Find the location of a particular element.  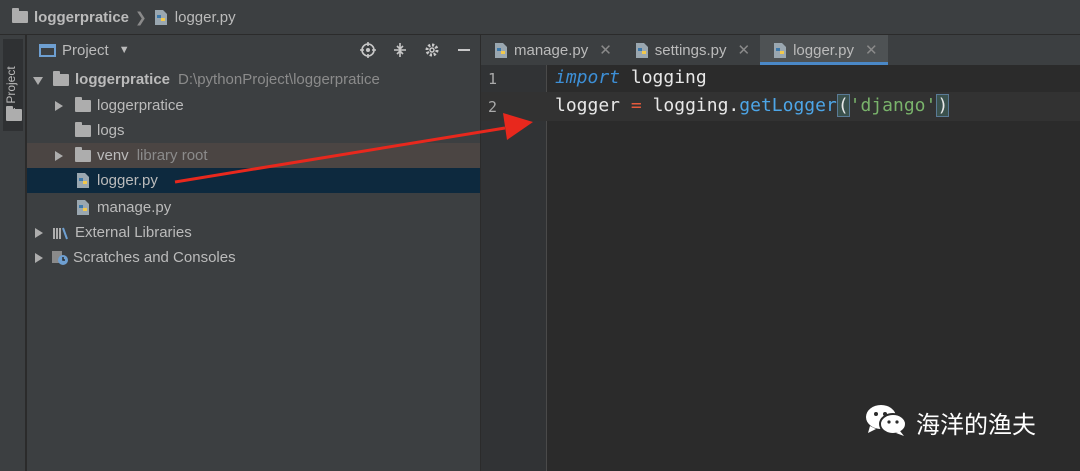

watermark-text: 海洋的渔夫 is located at coordinates (976, 424).